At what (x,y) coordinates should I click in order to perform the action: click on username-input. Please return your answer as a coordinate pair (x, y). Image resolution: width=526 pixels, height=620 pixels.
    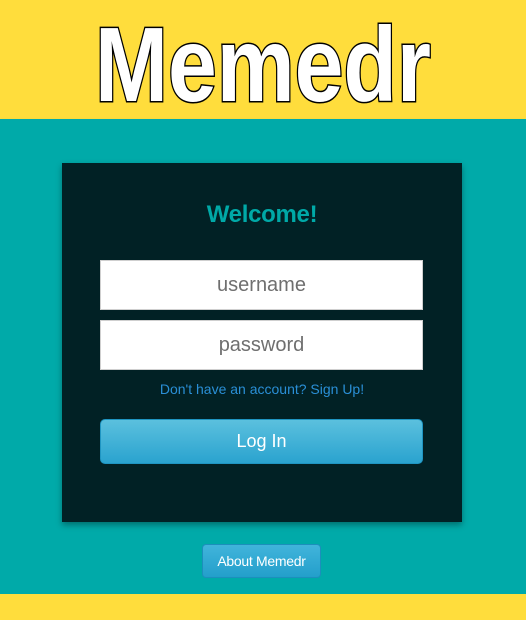
    Looking at the image, I should click on (261, 285).